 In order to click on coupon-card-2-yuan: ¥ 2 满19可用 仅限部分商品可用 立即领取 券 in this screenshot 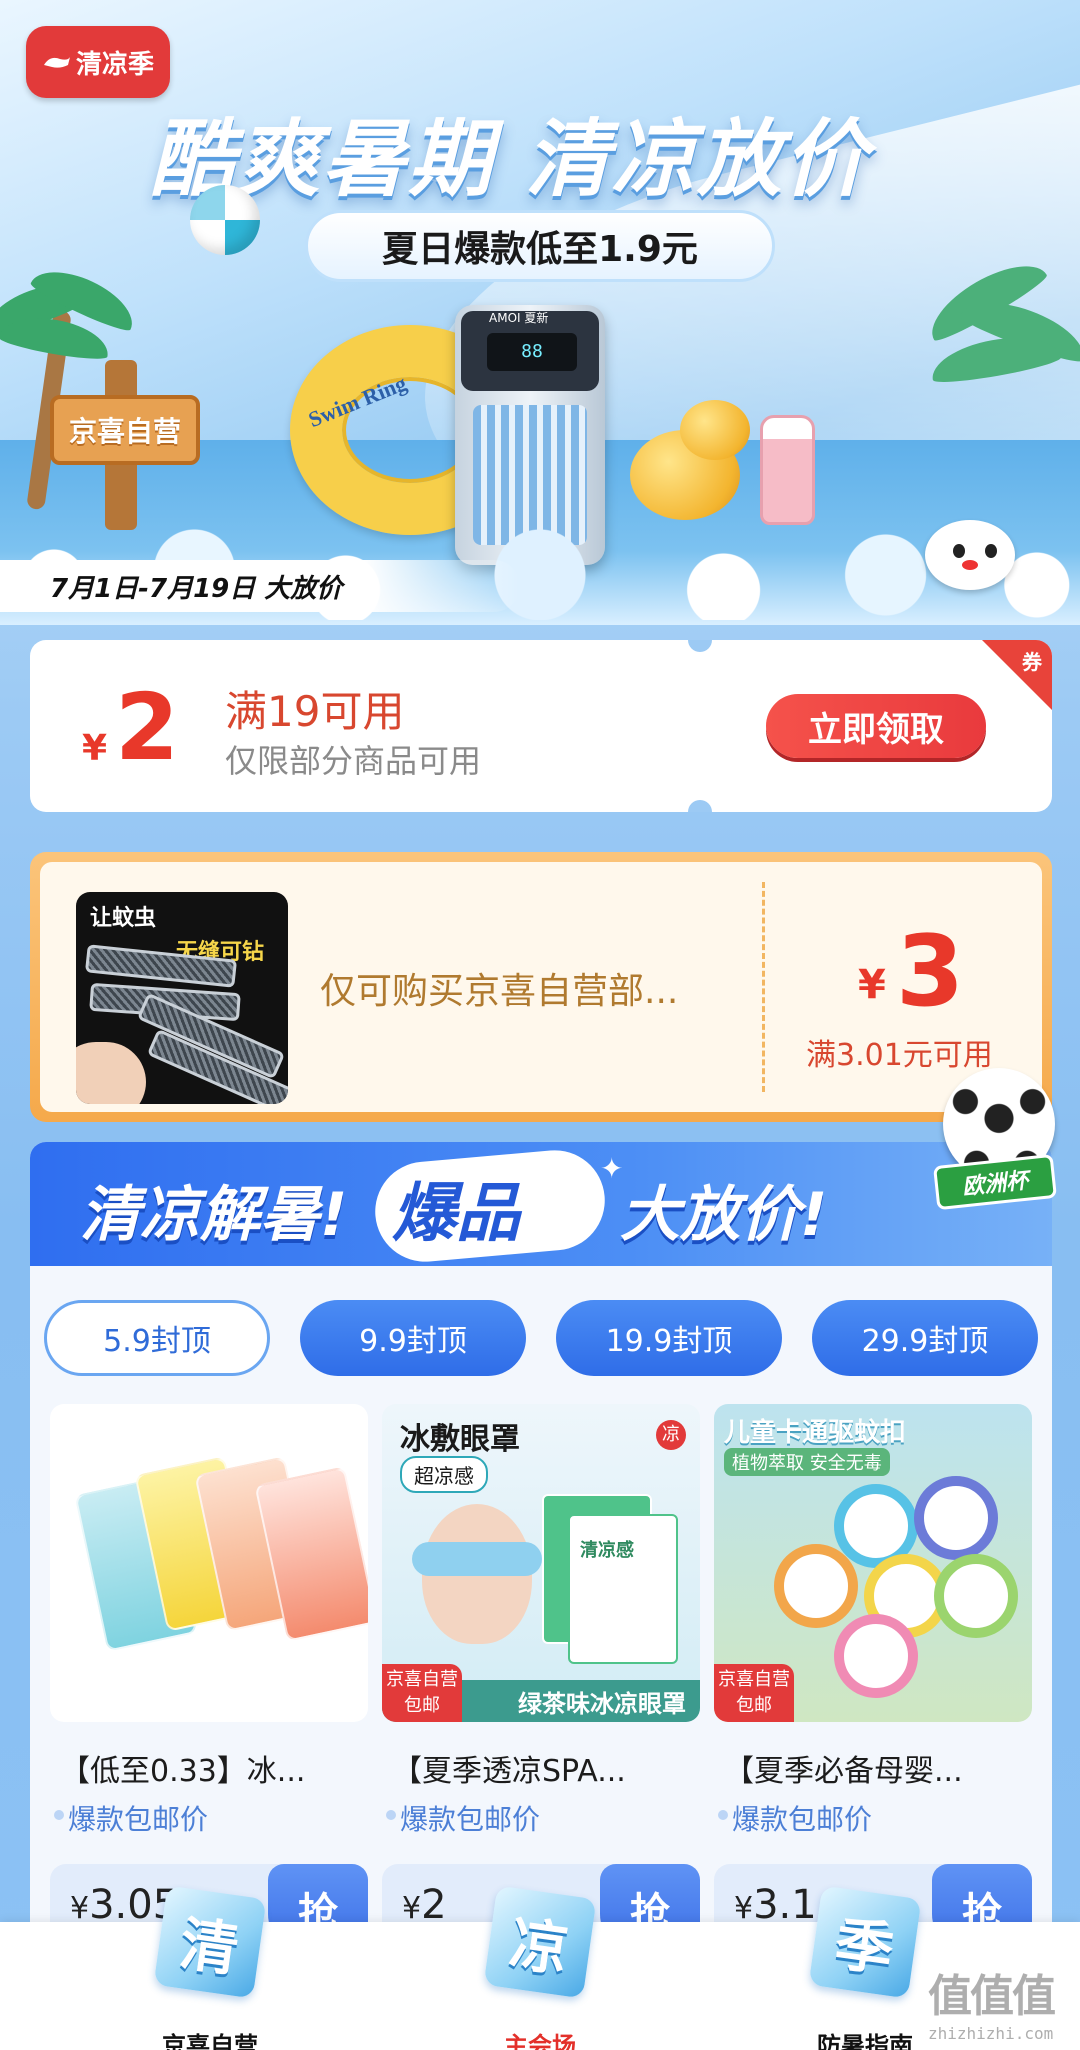, I will do `click(541, 726)`.